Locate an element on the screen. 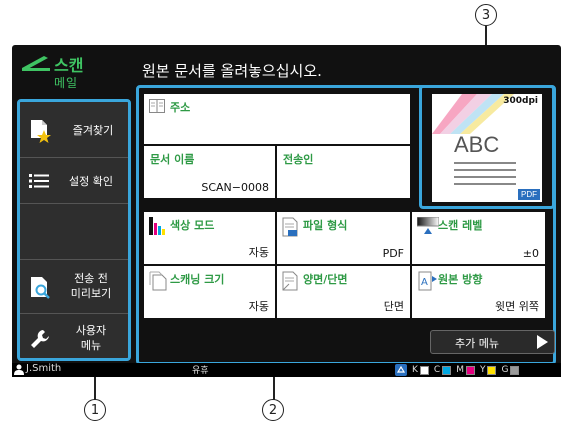 This screenshot has width=563, height=425. more-menu-button: 추가 메뉴 is located at coordinates (492, 342).